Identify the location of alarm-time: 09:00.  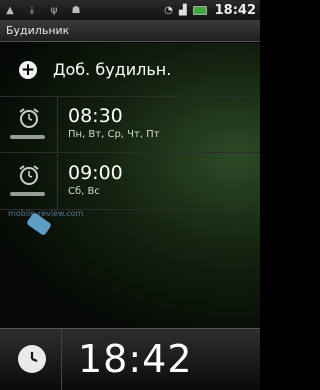
(95, 173).